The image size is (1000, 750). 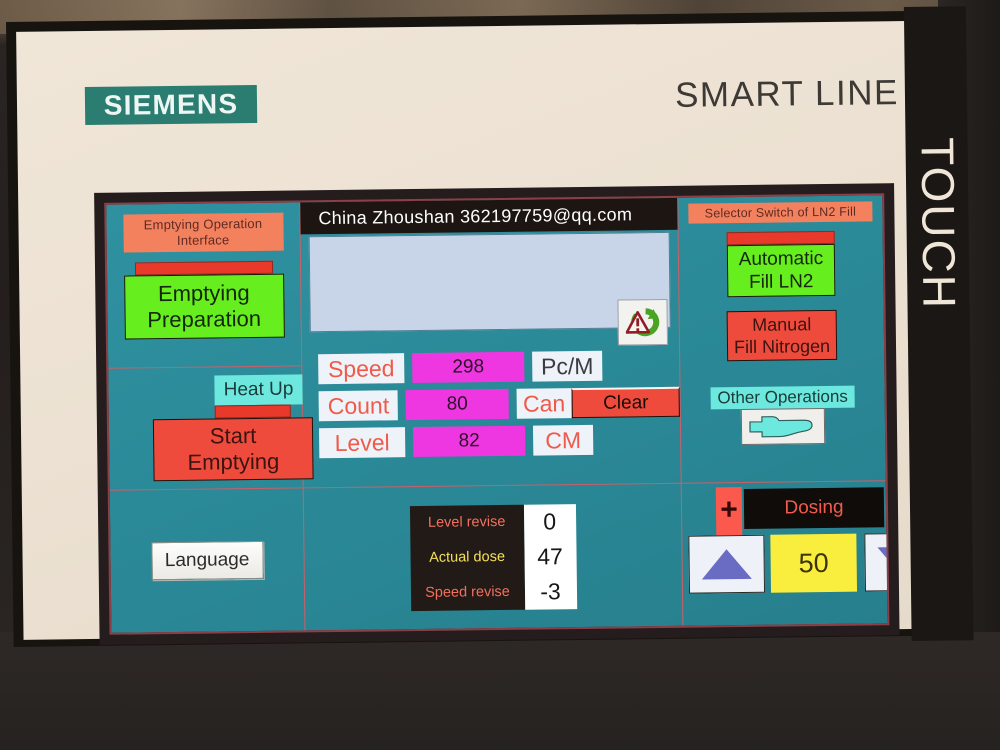 I want to click on screen-header-text: China Zhoushan 362197759@qq.com, so click(x=475, y=215).